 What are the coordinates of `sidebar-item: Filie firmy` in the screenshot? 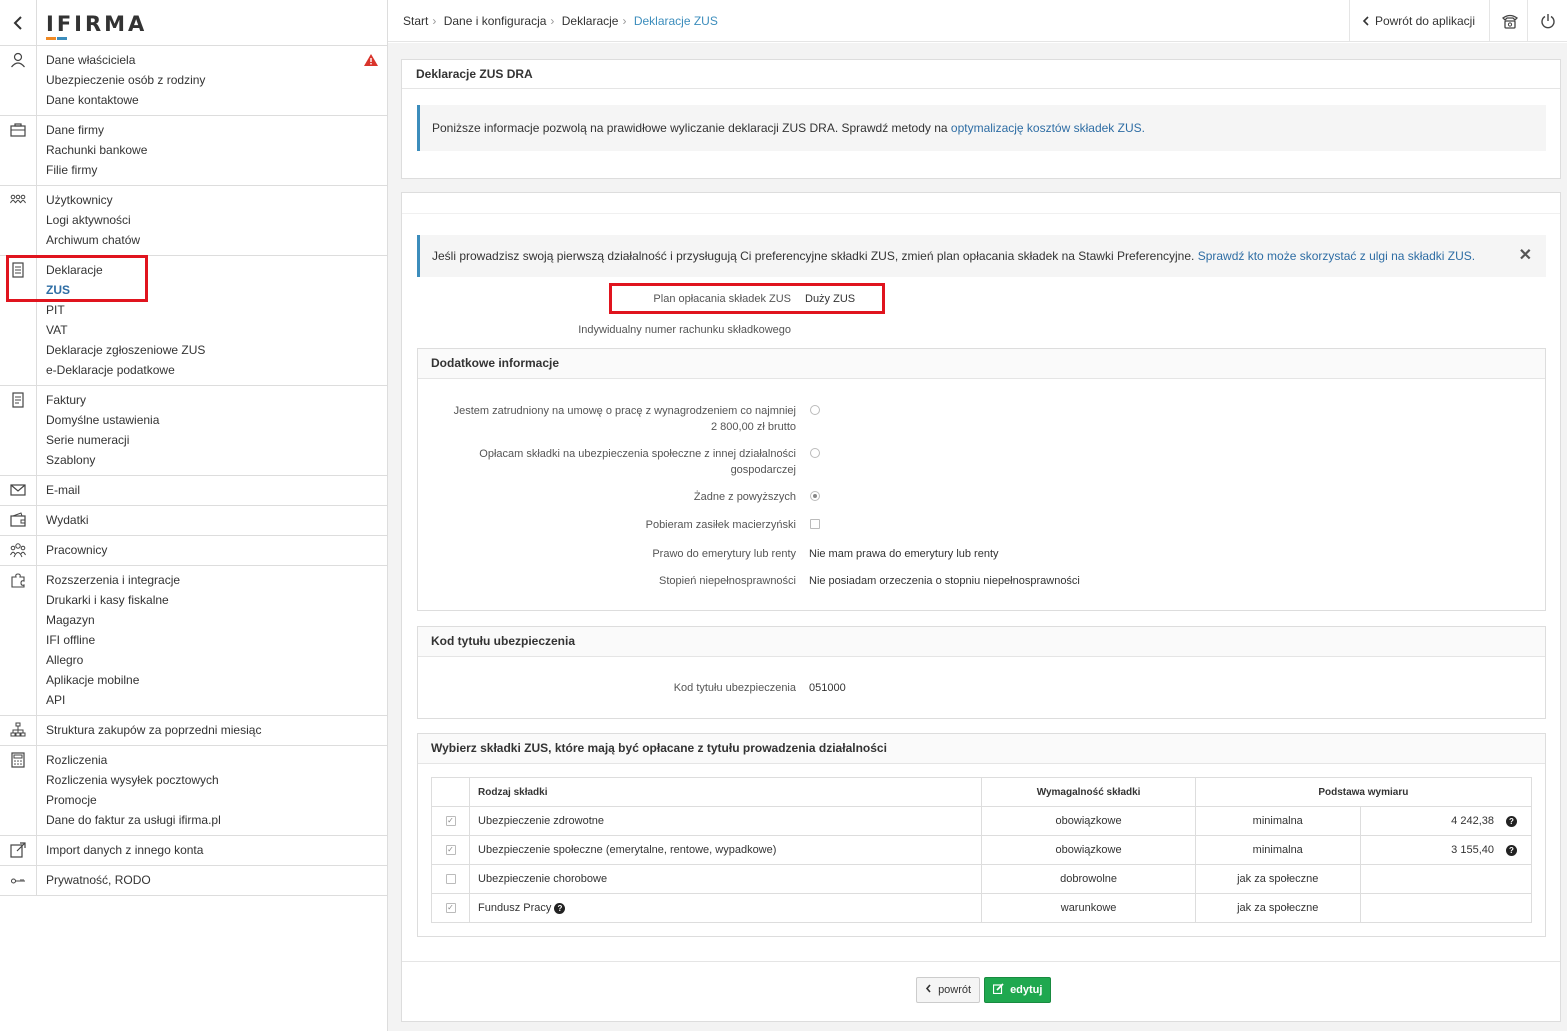 It's located at (216, 170).